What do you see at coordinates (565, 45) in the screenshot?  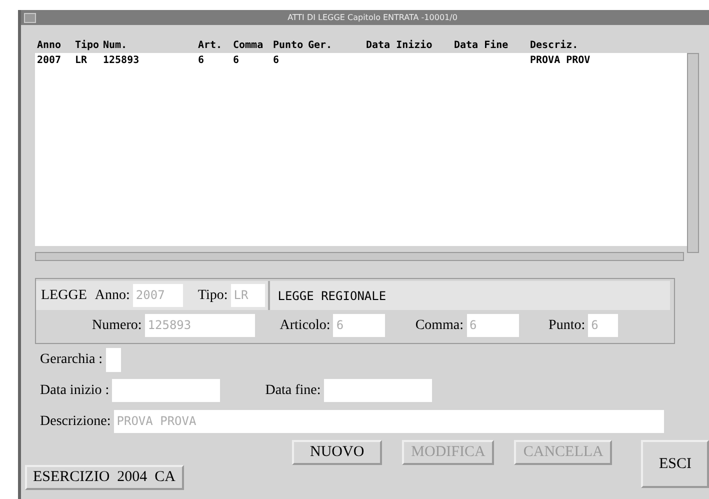 I see `column-header: Descriz.` at bounding box center [565, 45].